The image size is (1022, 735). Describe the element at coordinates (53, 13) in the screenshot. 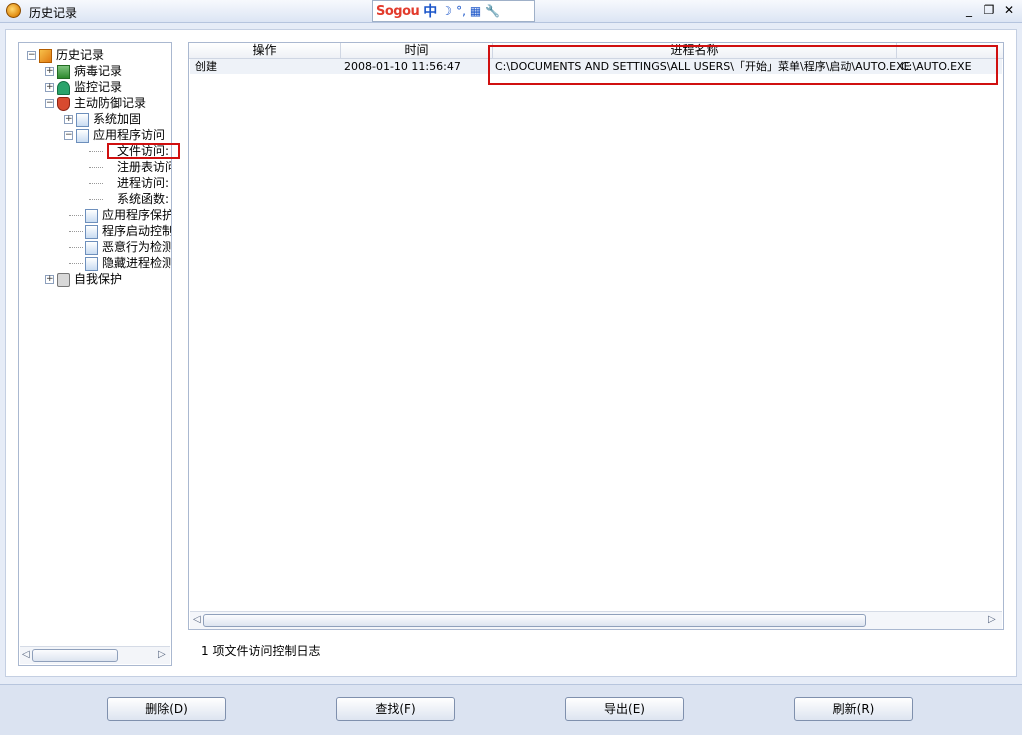

I see `window-title: 历史记录` at that location.